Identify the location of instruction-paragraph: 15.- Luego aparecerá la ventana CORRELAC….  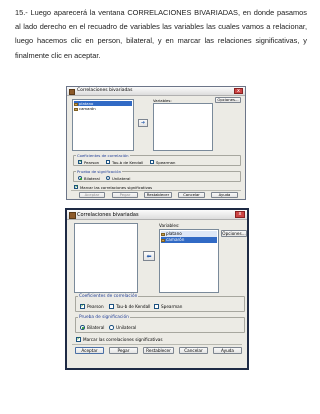
(161, 34).